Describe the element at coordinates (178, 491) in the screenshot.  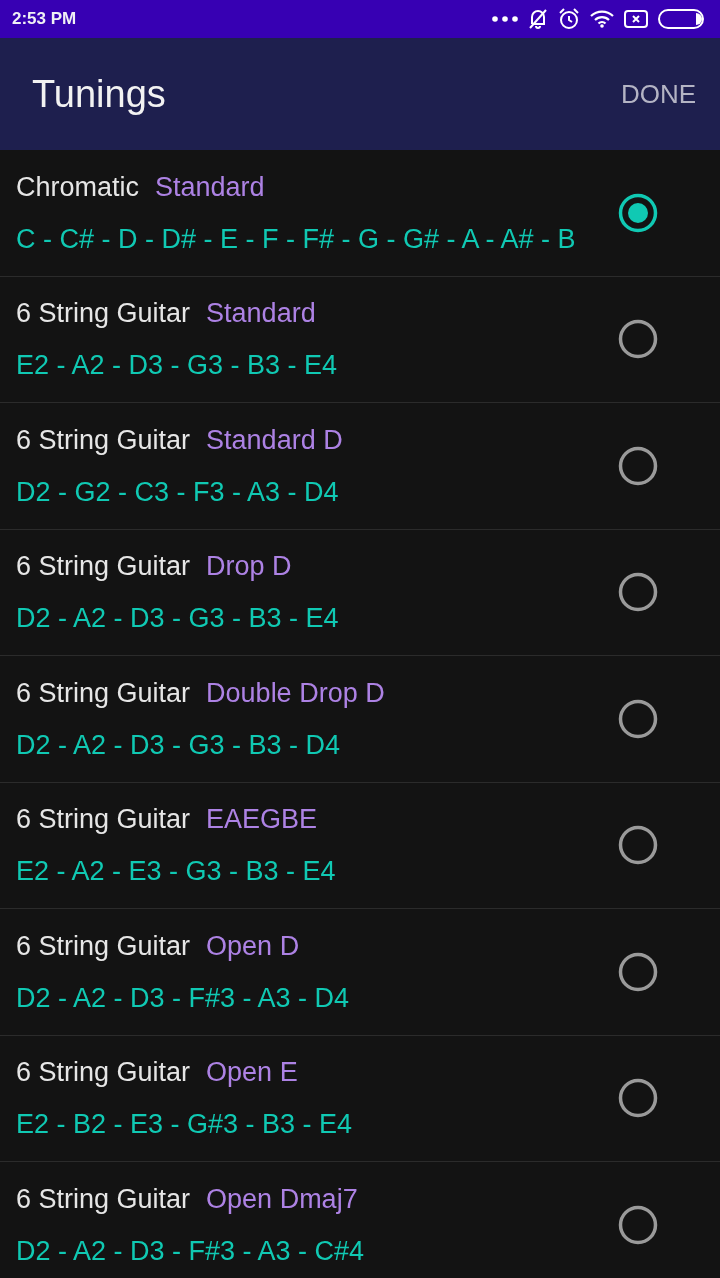
I see `tuning-notes: D2 - G2 - C3 - F3 - A3 - D4` at that location.